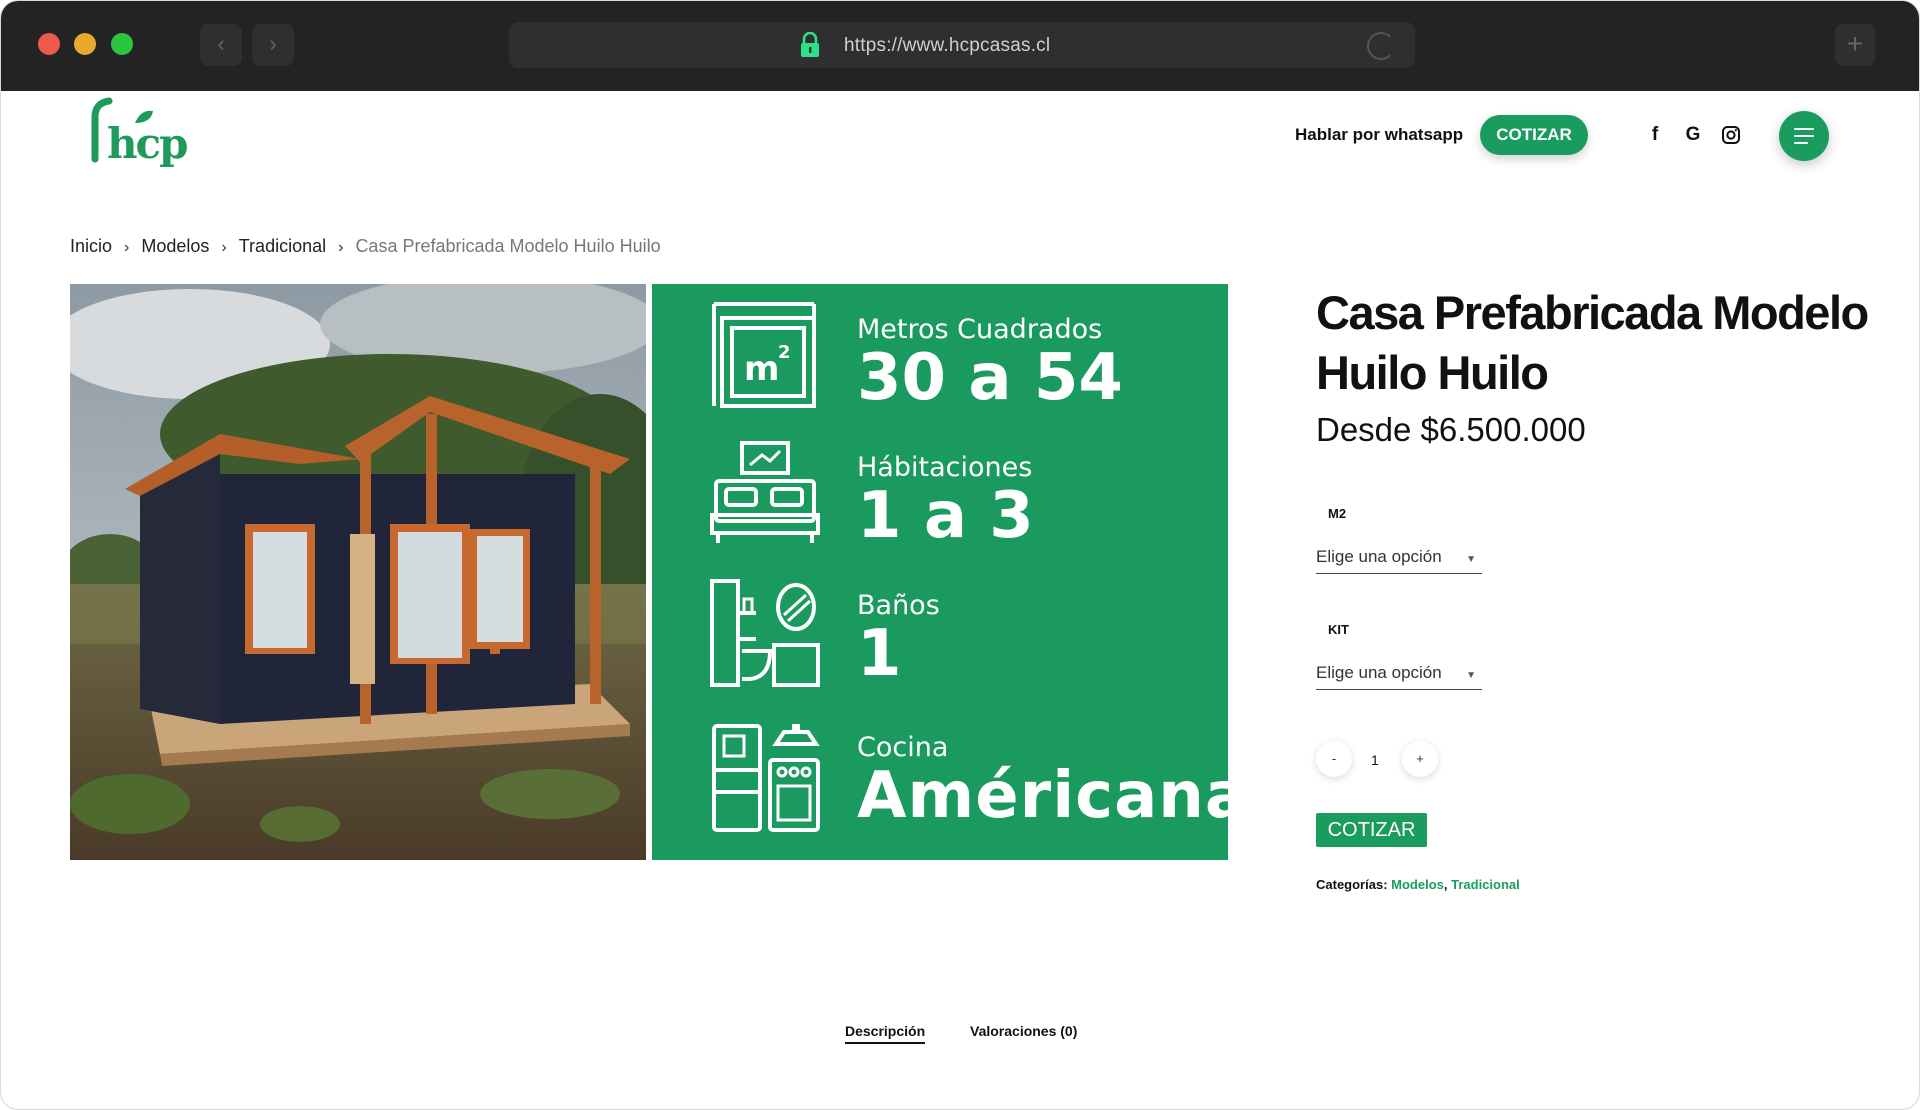 The width and height of the screenshot is (1920, 1110). I want to click on reload-icon, so click(1381, 46).